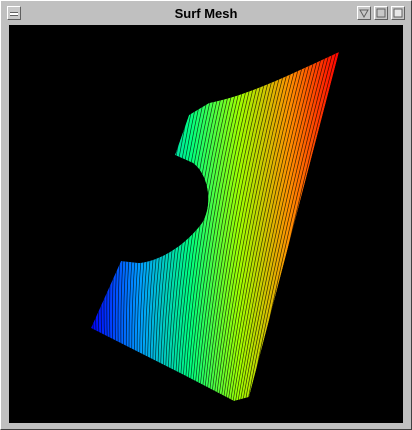 The height and width of the screenshot is (430, 412). Describe the element at coordinates (398, 13) in the screenshot. I see `close-icon` at that location.